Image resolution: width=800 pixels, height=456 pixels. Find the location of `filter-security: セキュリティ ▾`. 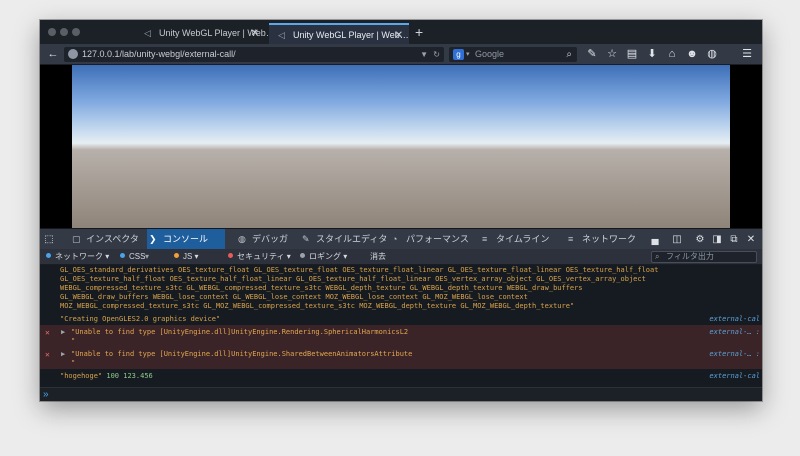

filter-security: セキュリティ ▾ is located at coordinates (259, 257).